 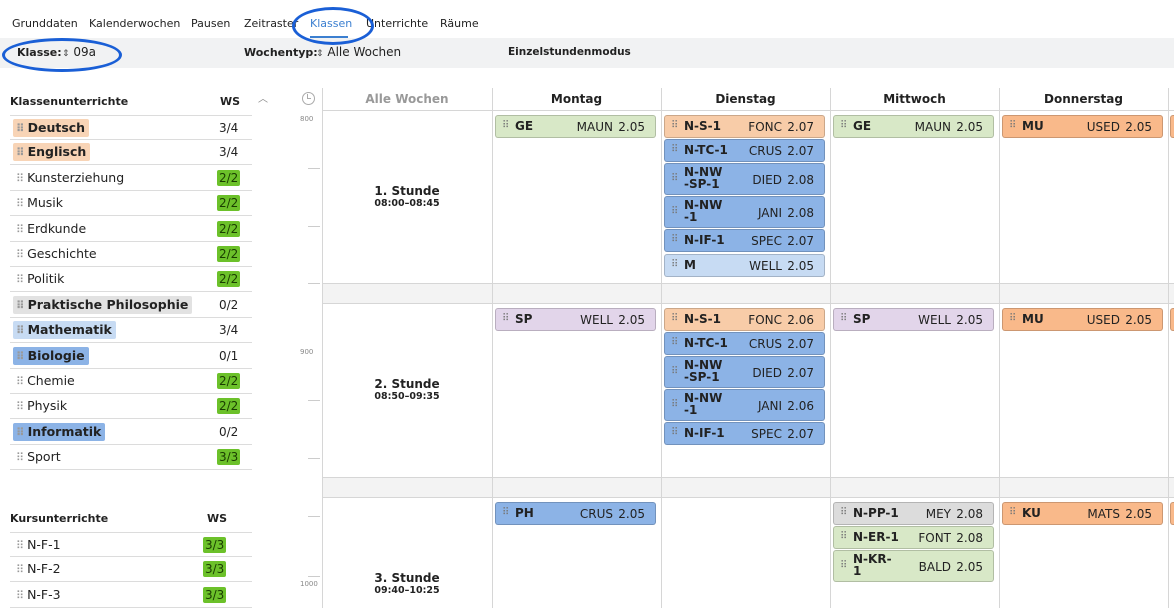 What do you see at coordinates (131, 356) in the screenshot?
I see `list-item: ⠿ Biologie 0/1` at bounding box center [131, 356].